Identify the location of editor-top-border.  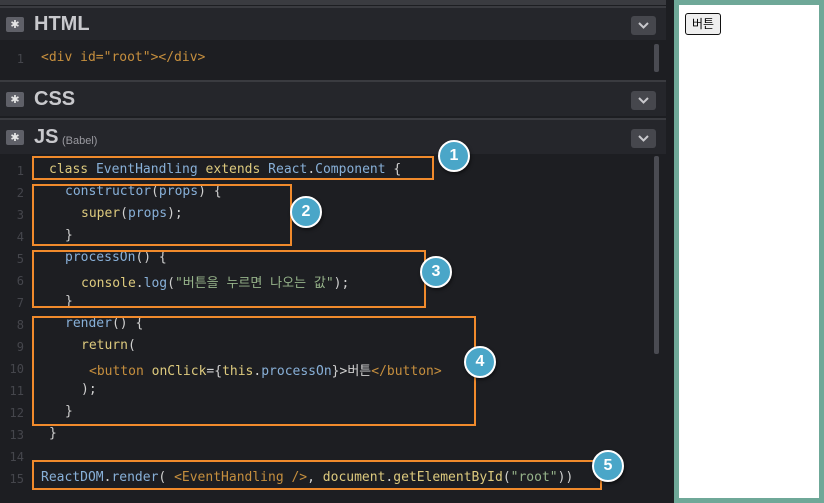
(333, 2).